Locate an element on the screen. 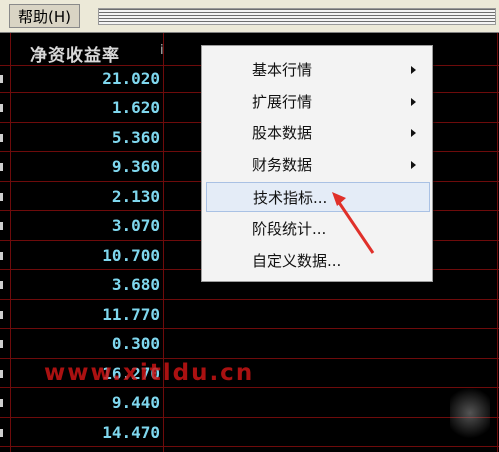  menu-item-financial-data: 财务数据 is located at coordinates (318, 165).